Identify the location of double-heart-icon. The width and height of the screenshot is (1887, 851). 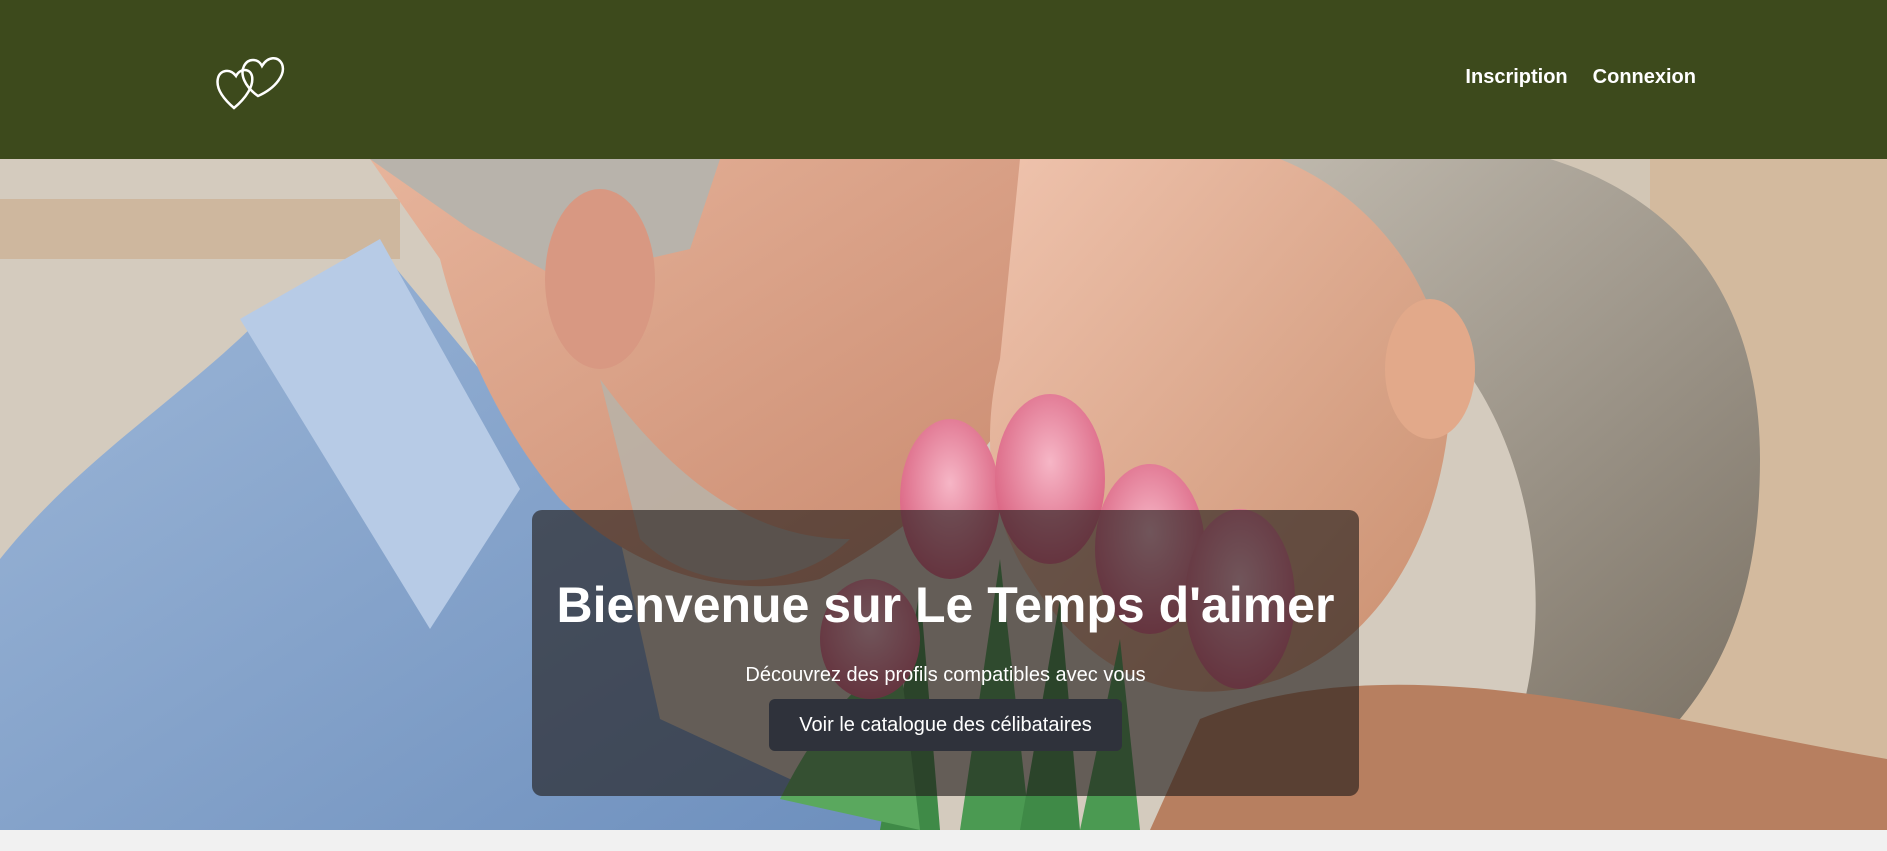
(256, 79).